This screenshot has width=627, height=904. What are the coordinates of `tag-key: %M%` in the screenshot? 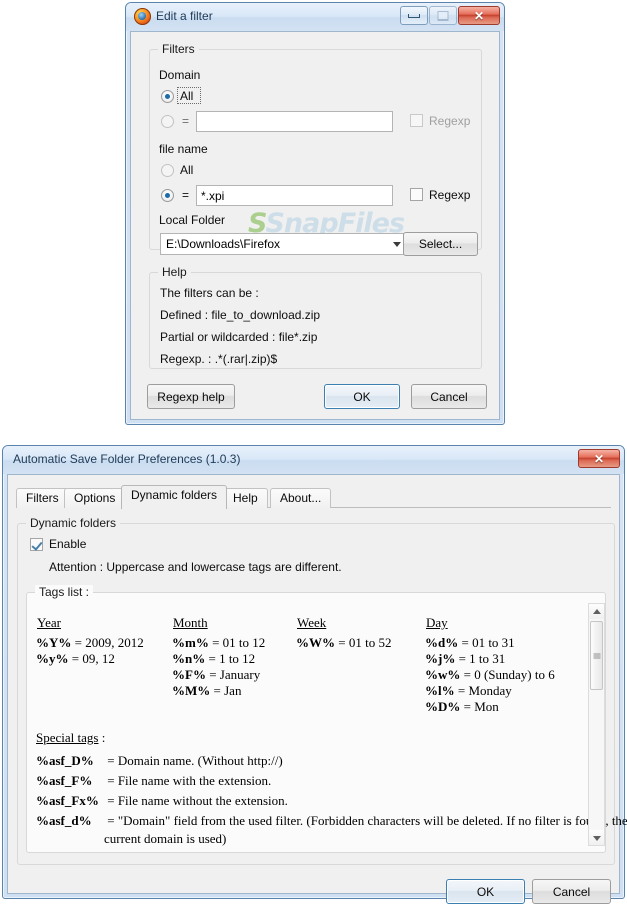 It's located at (191, 690).